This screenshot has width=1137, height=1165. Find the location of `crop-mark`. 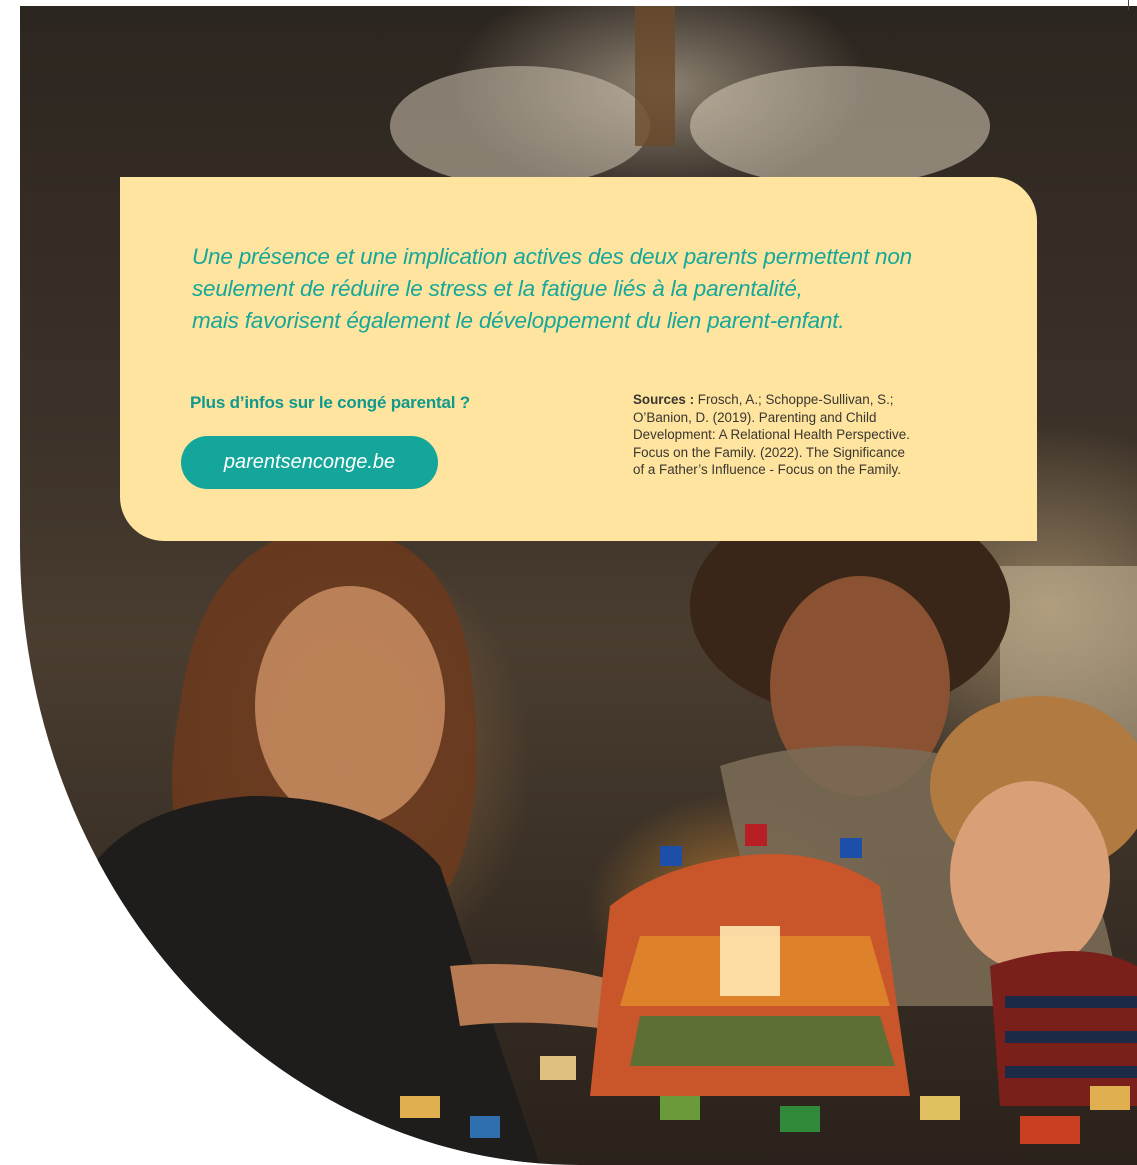

crop-mark is located at coordinates (1128, 5).